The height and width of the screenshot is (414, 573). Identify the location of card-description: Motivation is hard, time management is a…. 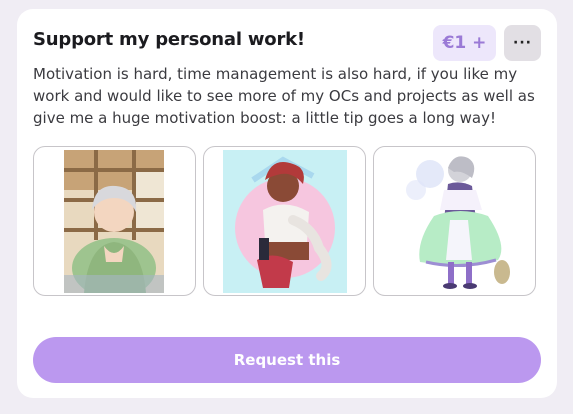
(284, 96).